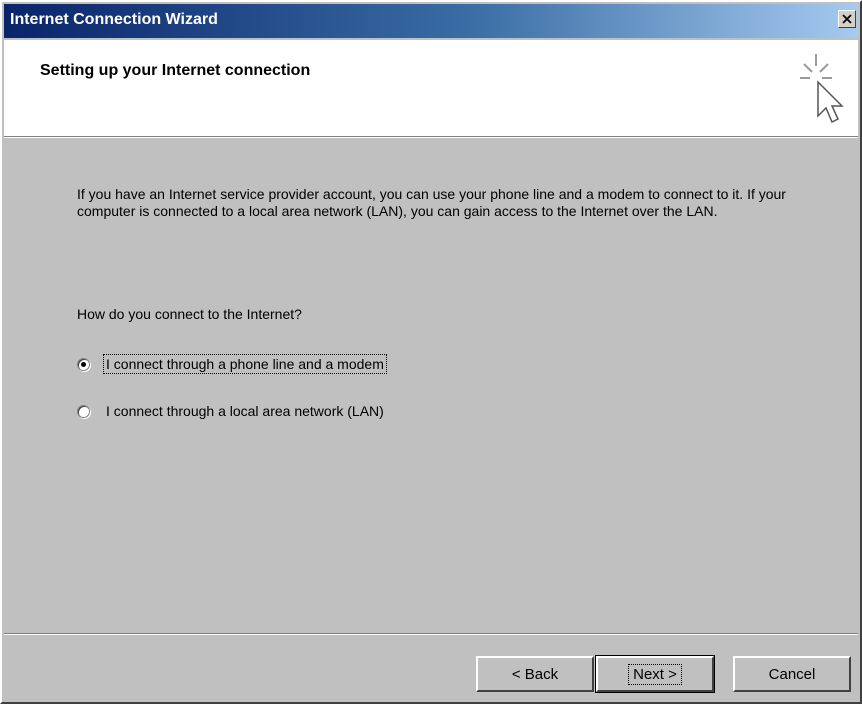  I want to click on button-separator, so click(431, 634).